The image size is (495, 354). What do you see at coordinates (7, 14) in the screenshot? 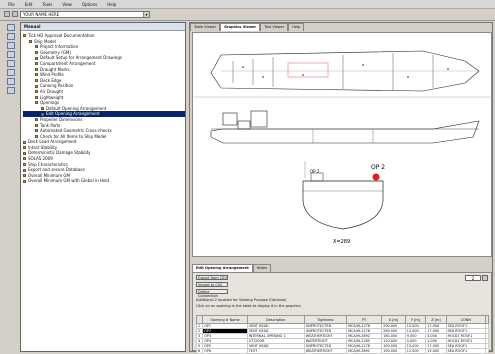
I see `open-icon` at bounding box center [7, 14].